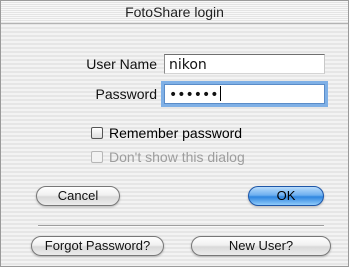 Image resolution: width=349 pixels, height=267 pixels. What do you see at coordinates (121, 64) in the screenshot?
I see `username-label: User Name` at bounding box center [121, 64].